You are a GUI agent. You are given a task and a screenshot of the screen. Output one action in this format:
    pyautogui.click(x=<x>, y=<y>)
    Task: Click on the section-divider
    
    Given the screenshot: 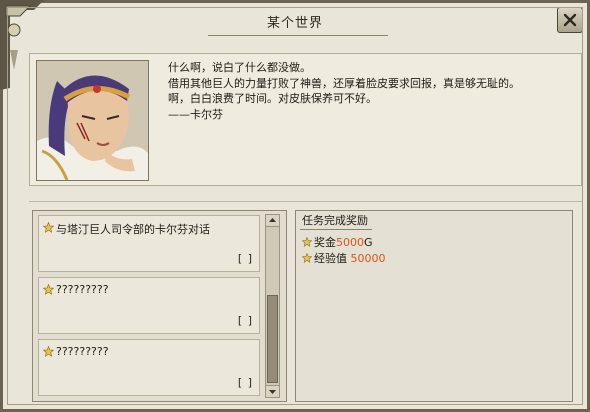 What is the action you would take?
    pyautogui.click(x=305, y=201)
    